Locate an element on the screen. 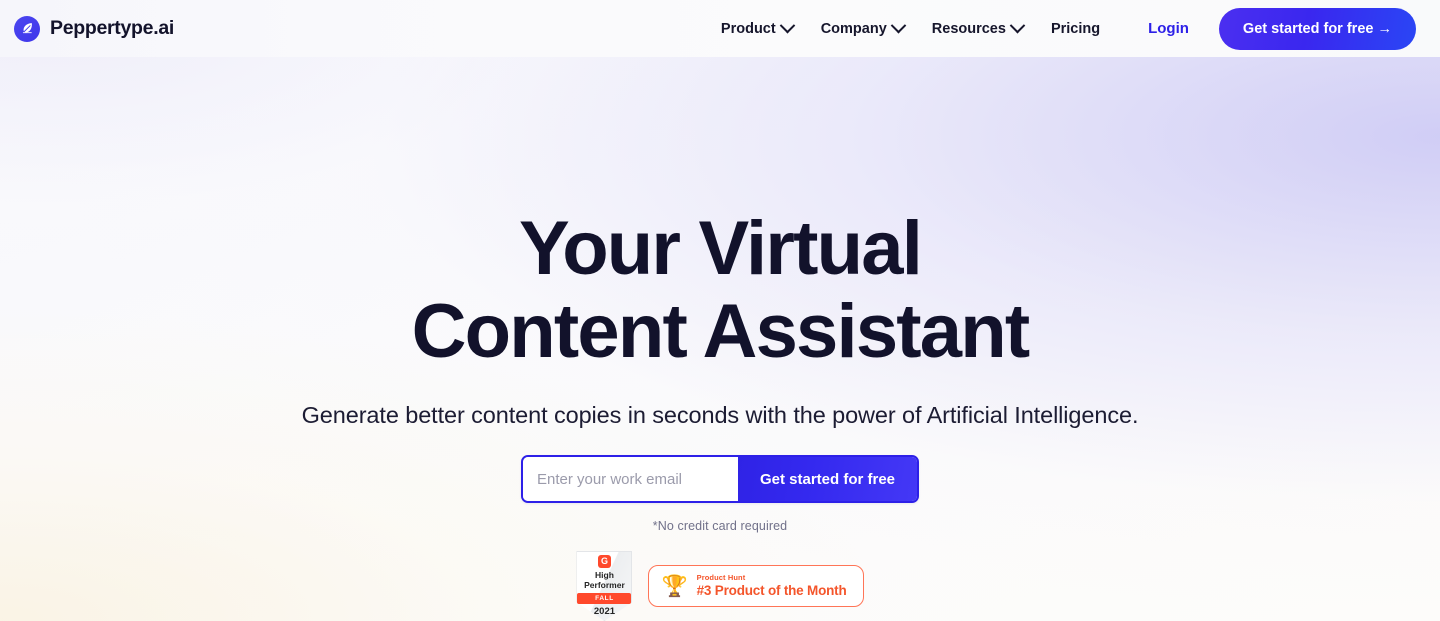 The height and width of the screenshot is (621, 1440). product-hunt-kicker: Product Hunt is located at coordinates (721, 577).